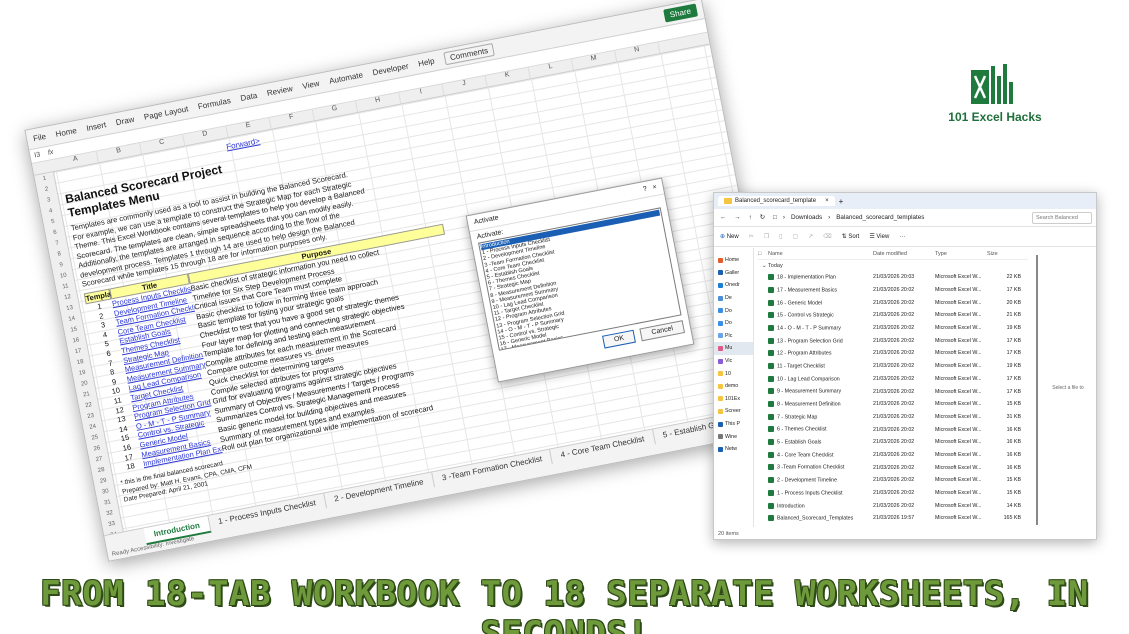 The image size is (1129, 634). What do you see at coordinates (1037, 390) in the screenshot?
I see `scrollbar` at bounding box center [1037, 390].